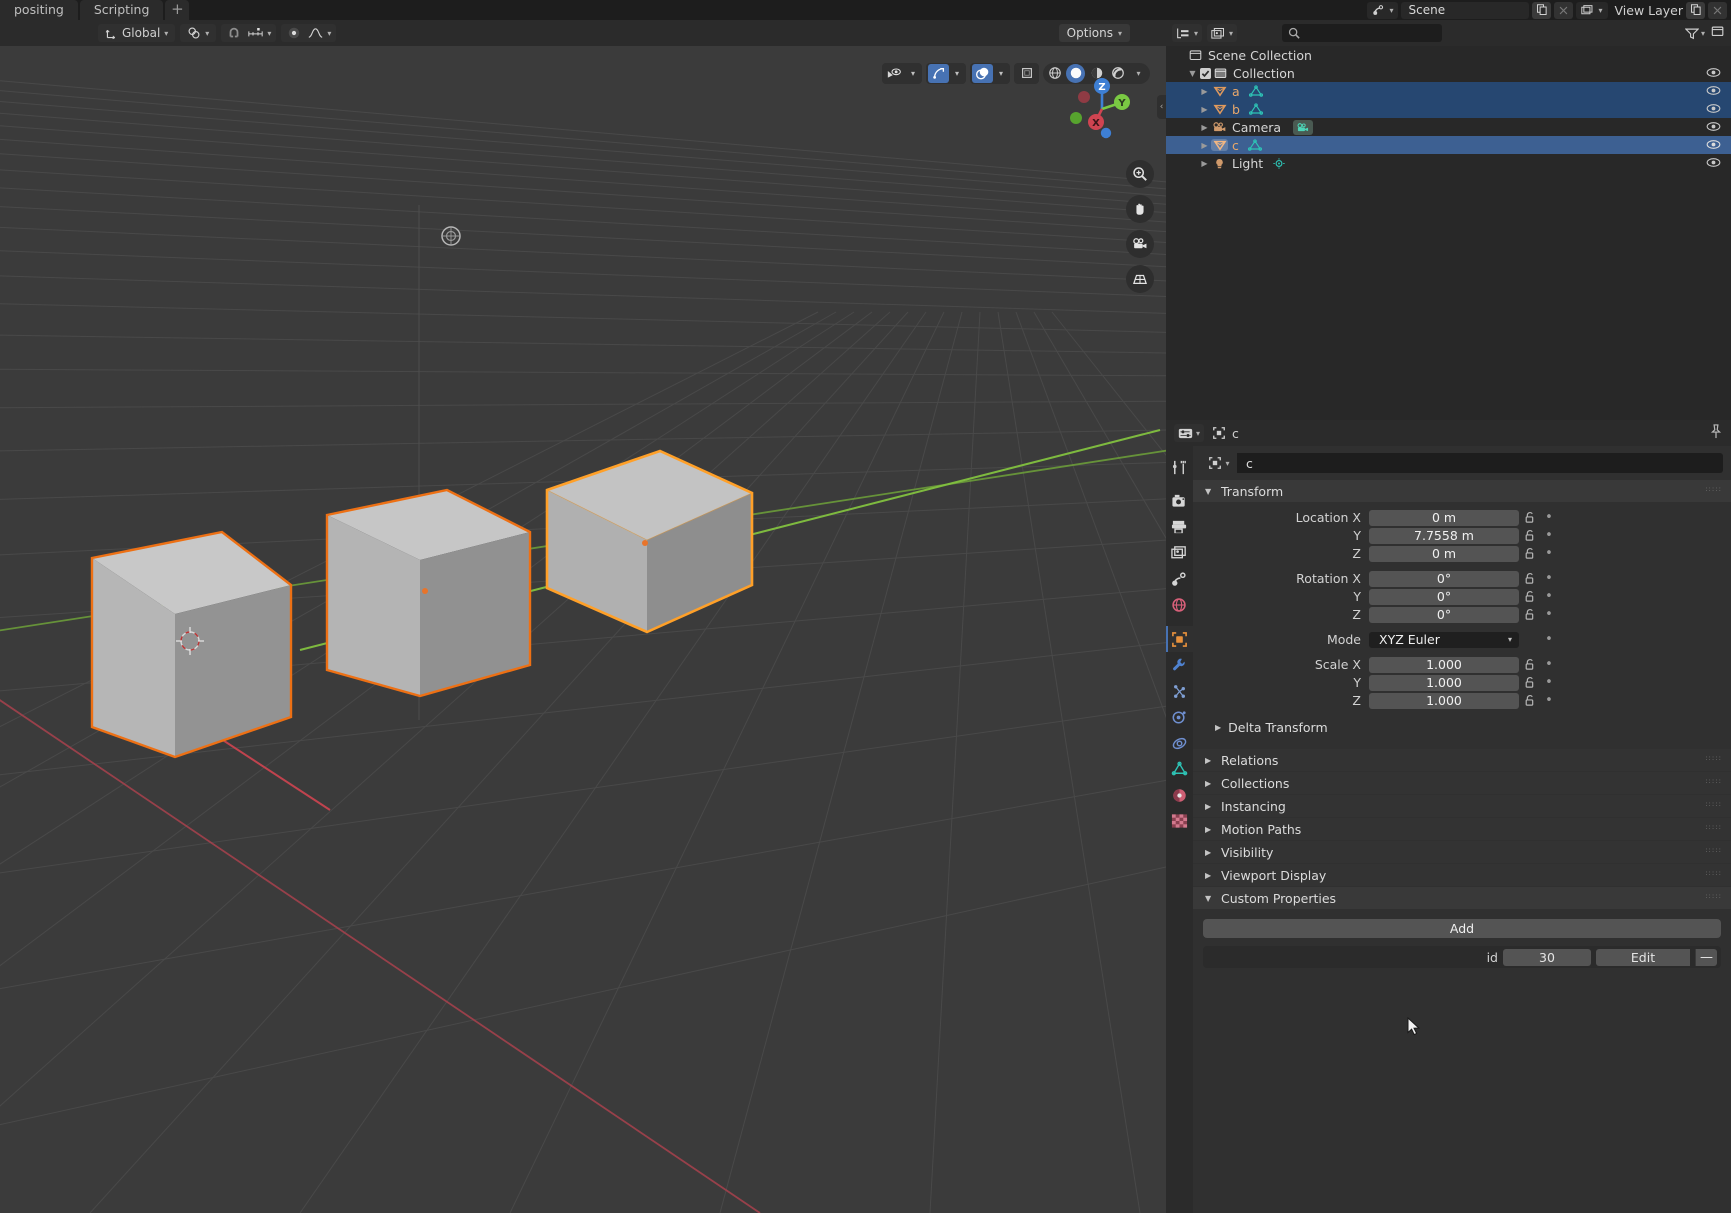 This screenshot has width=1731, height=1213. I want to click on pan-button, so click(1140, 209).